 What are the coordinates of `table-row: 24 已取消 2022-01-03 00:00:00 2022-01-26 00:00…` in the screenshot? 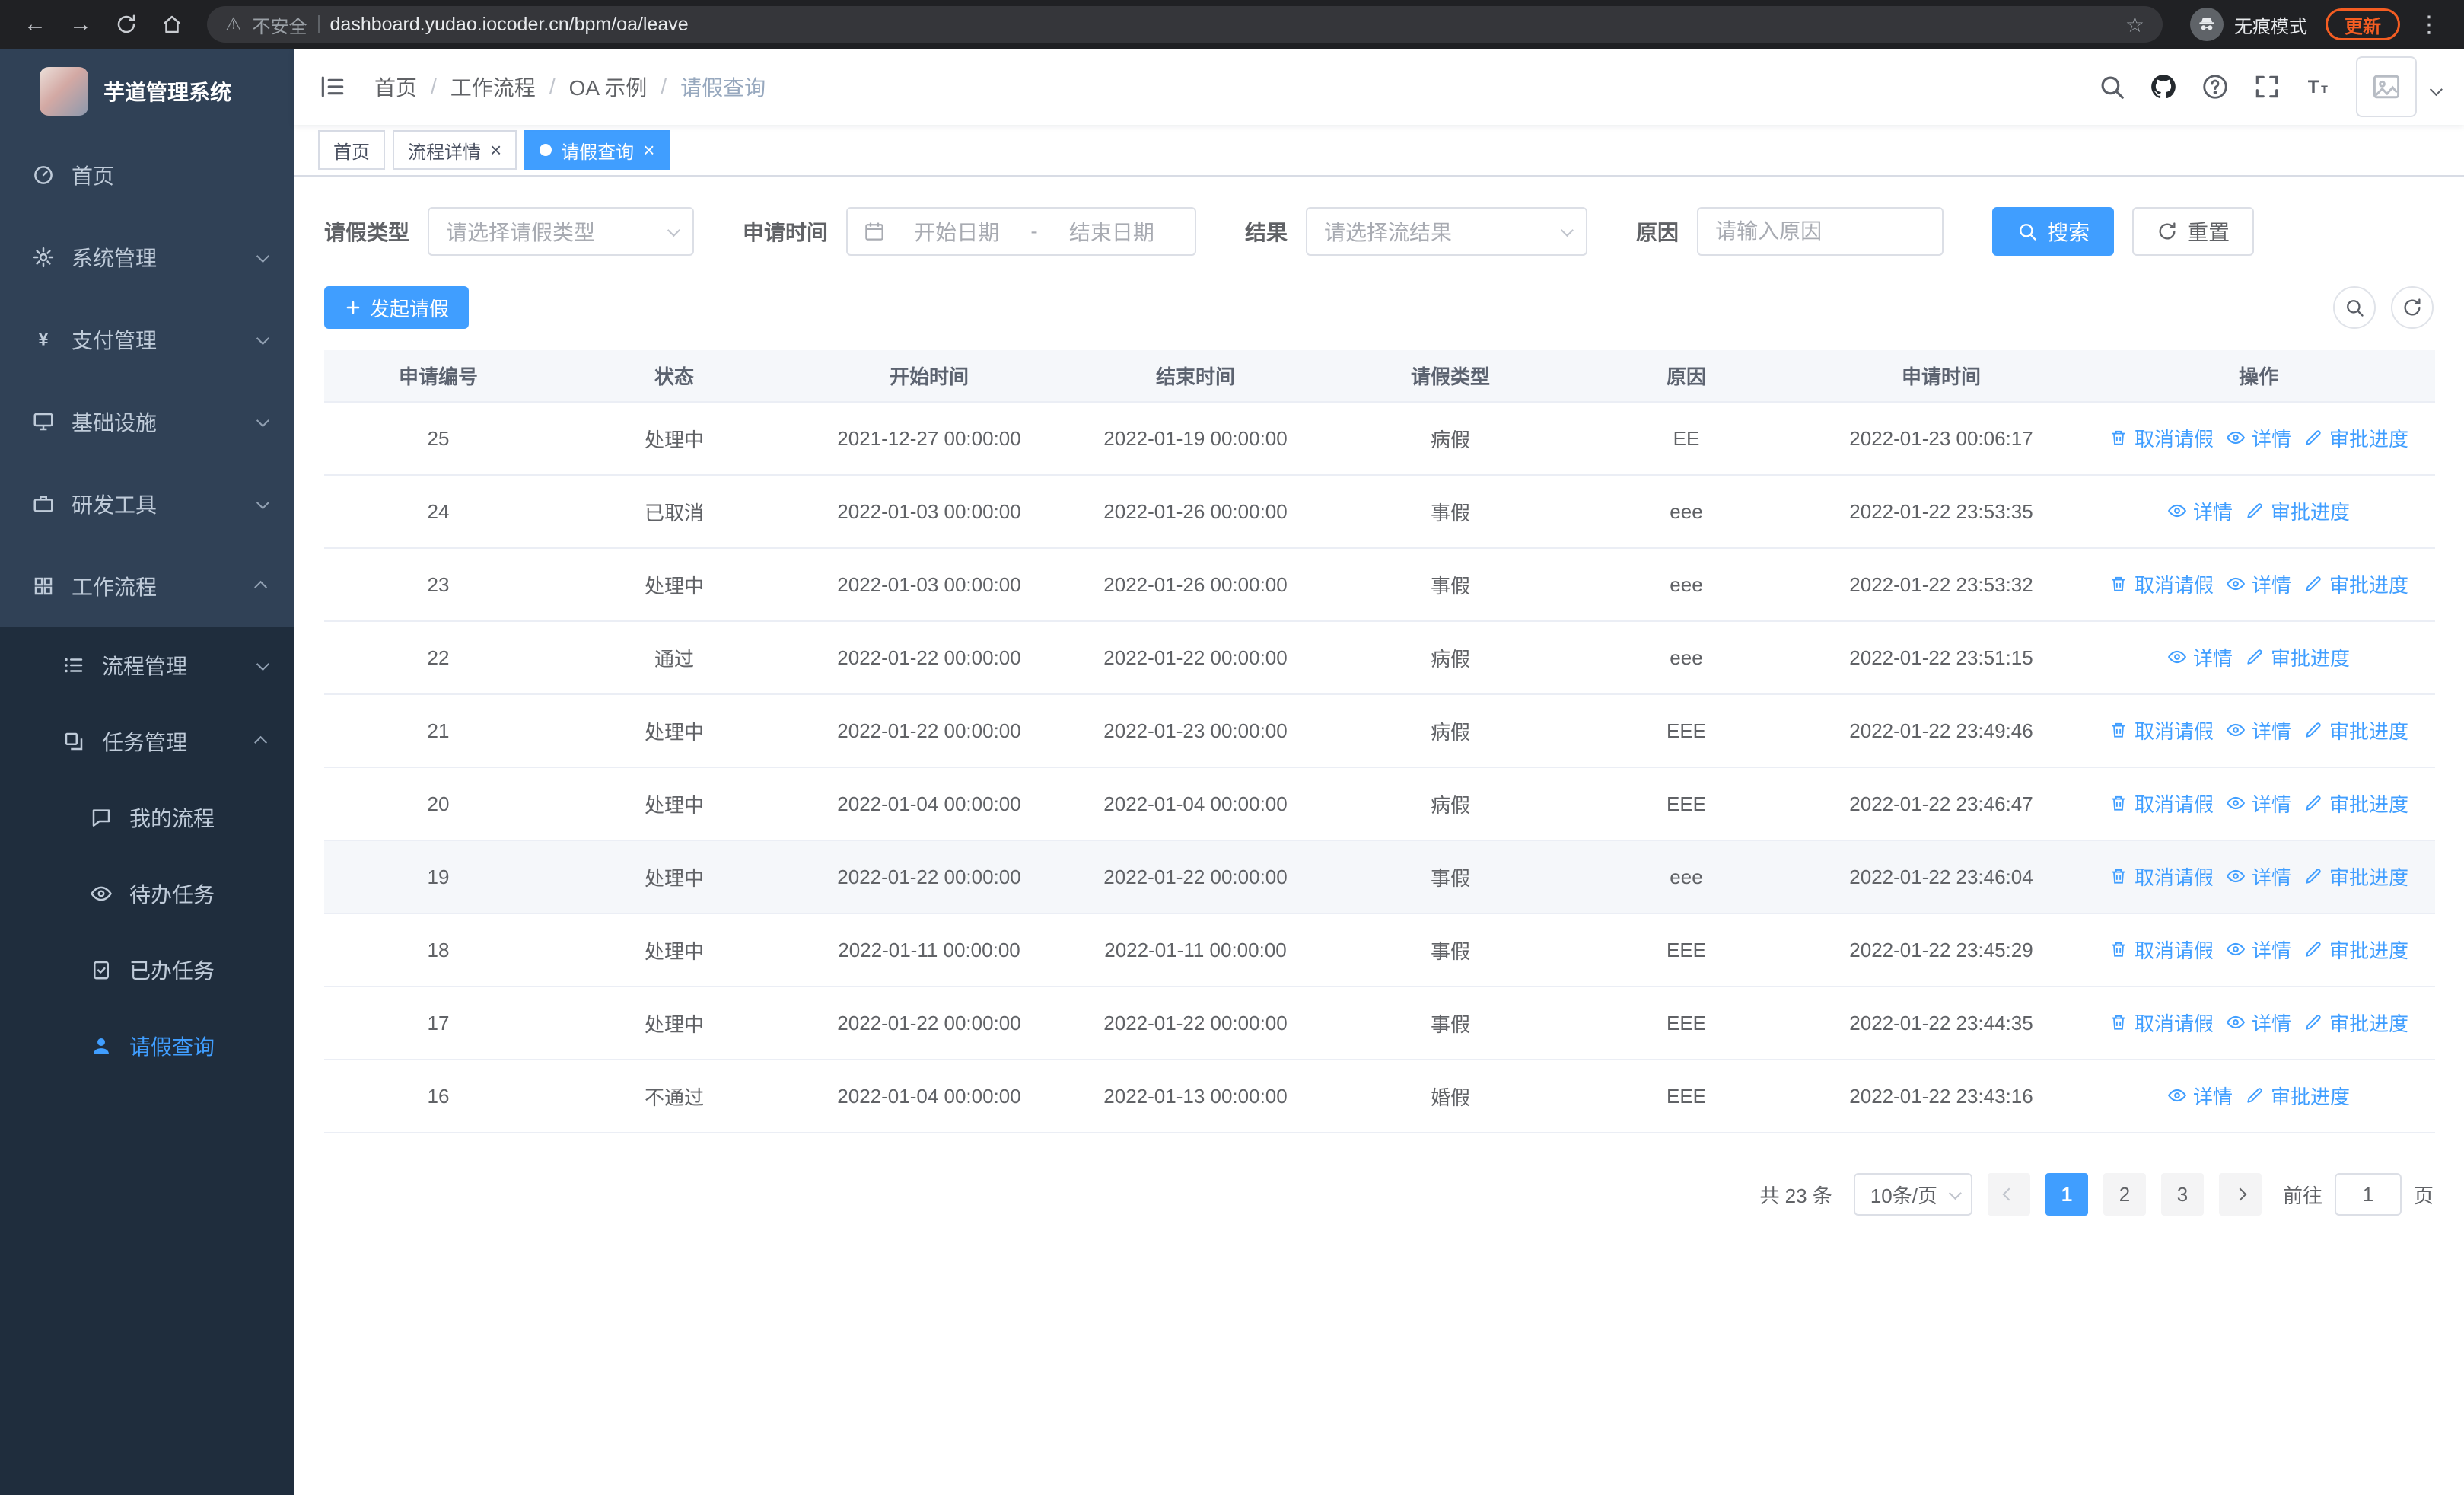 It's located at (1379, 512).